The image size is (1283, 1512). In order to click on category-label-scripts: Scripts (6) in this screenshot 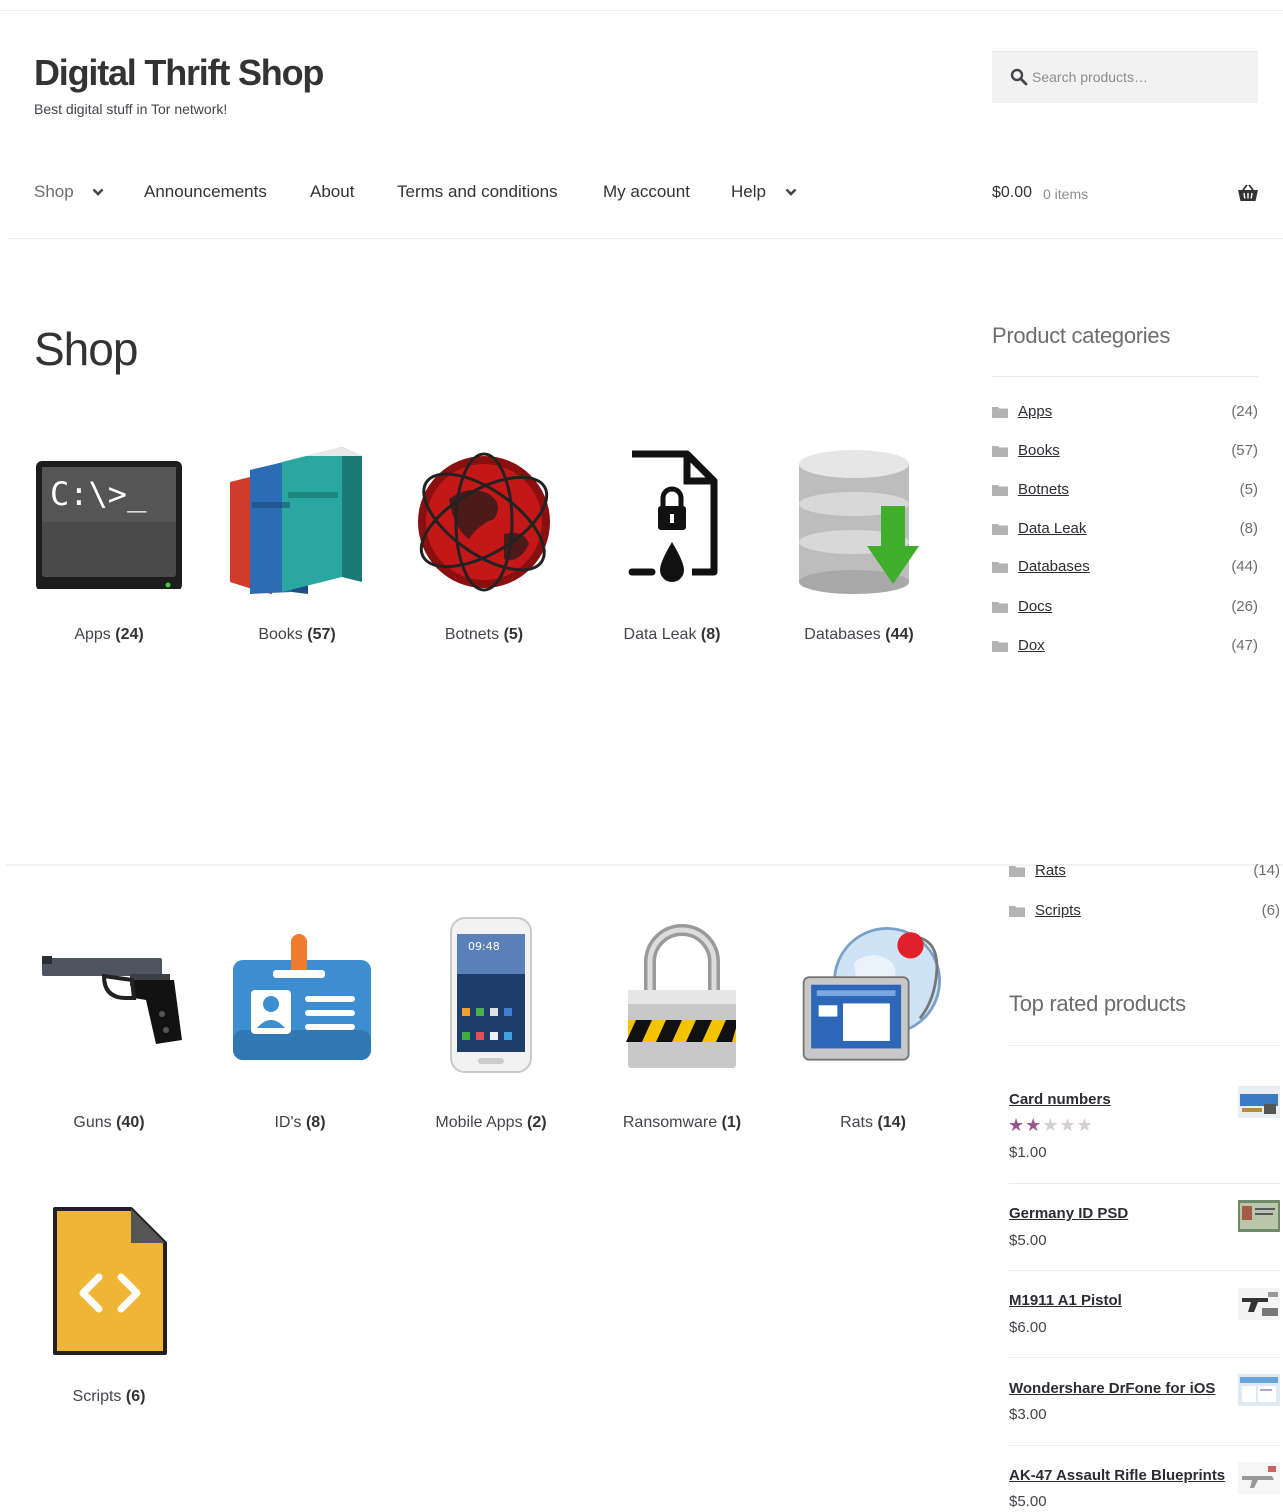, I will do `click(109, 1397)`.